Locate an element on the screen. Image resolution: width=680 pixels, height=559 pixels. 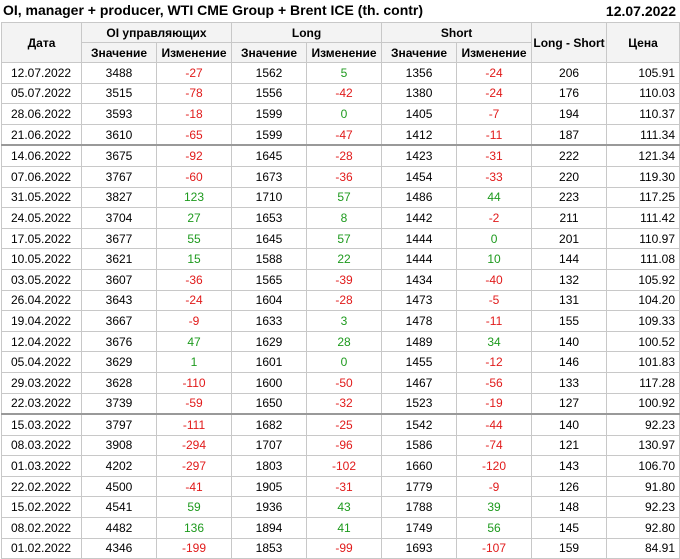
long-change-cell: 43 is located at coordinates (344, 507).